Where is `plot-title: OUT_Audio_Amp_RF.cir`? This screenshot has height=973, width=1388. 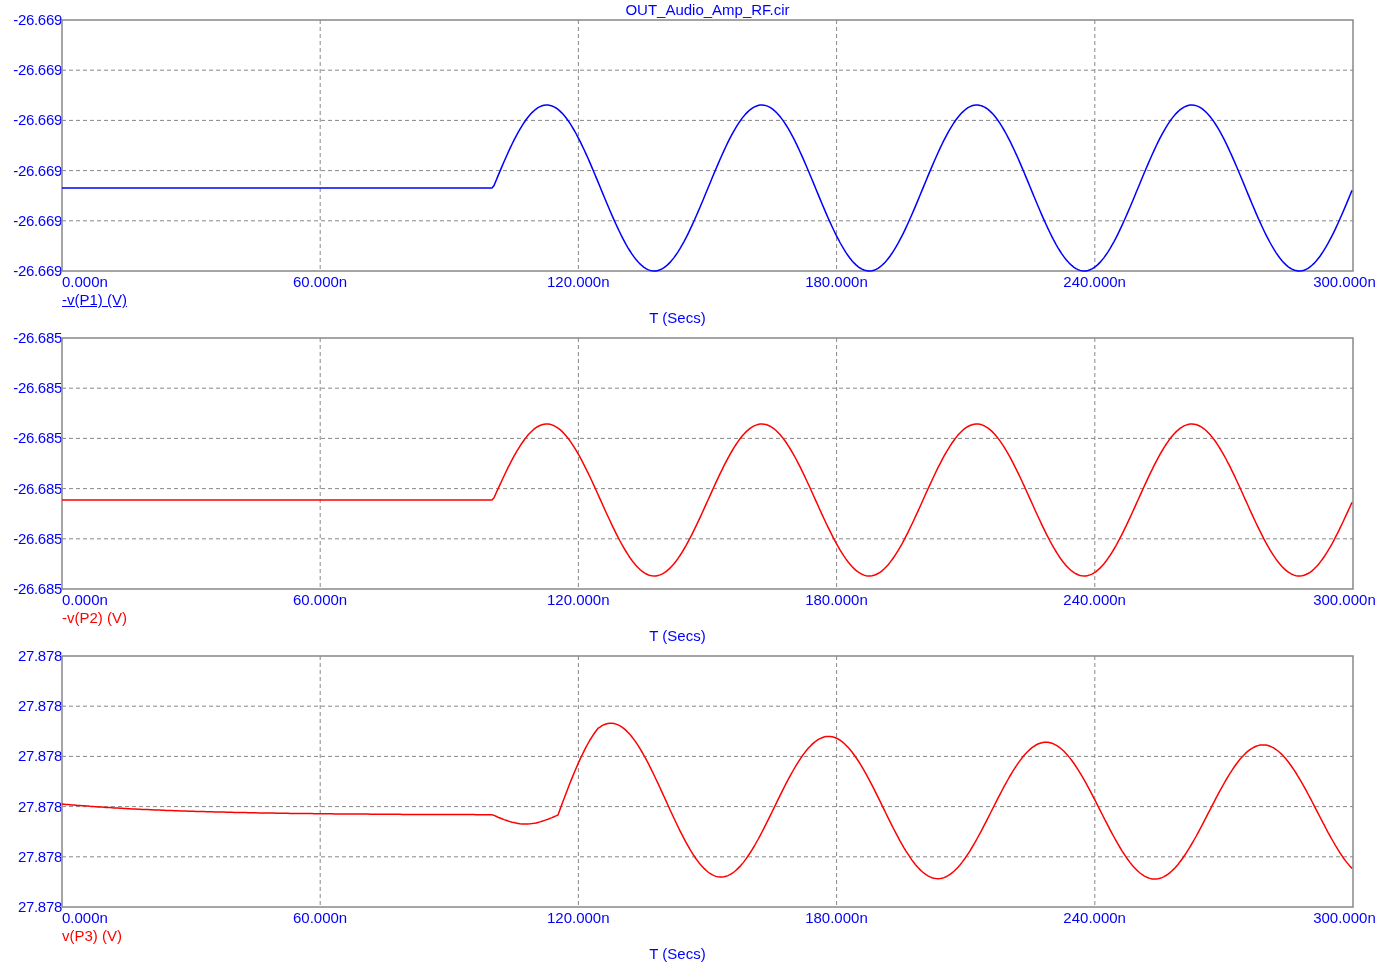 plot-title: OUT_Audio_Amp_RF.cir is located at coordinates (707, 10).